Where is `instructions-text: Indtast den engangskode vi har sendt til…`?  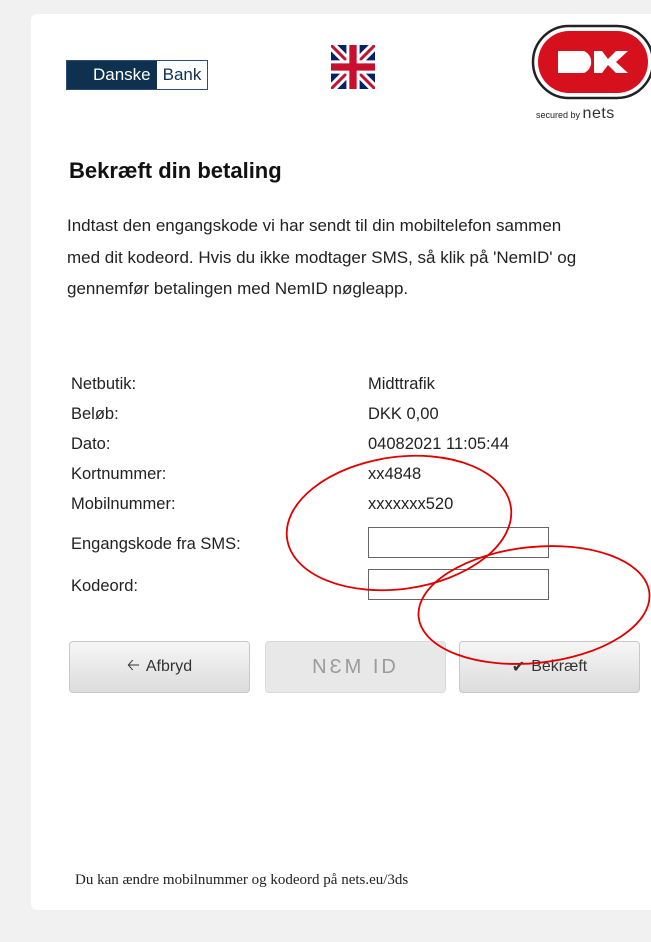 instructions-text: Indtast den engangskode vi har sendt til… is located at coordinates (322, 257).